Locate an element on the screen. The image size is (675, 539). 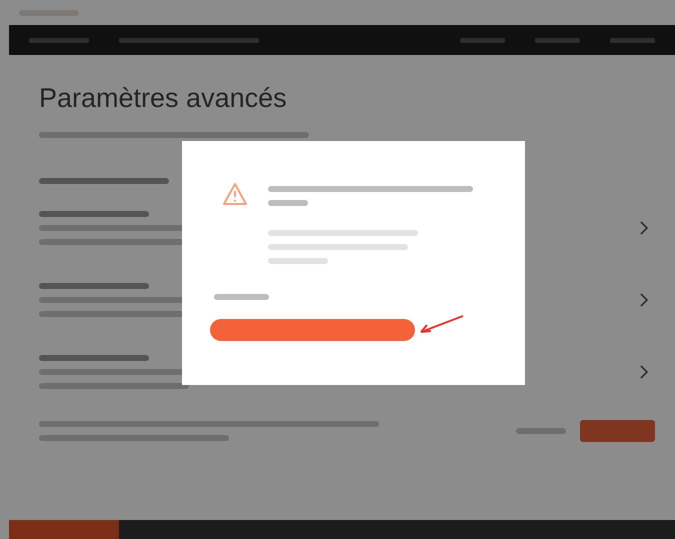
confirm-button is located at coordinates (312, 330).